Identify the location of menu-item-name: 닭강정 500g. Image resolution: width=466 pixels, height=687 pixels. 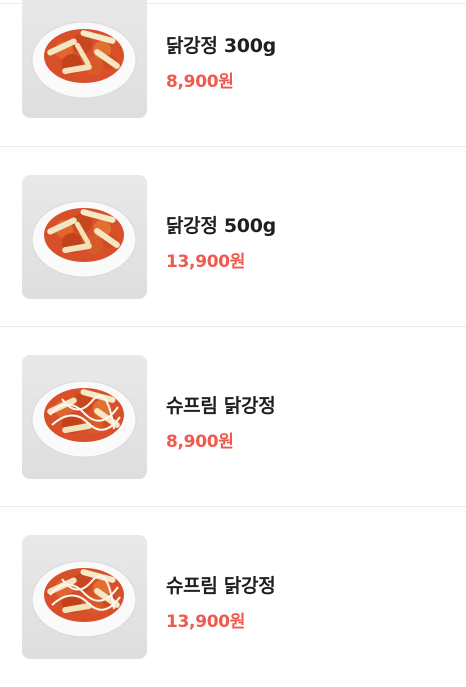
(221, 226).